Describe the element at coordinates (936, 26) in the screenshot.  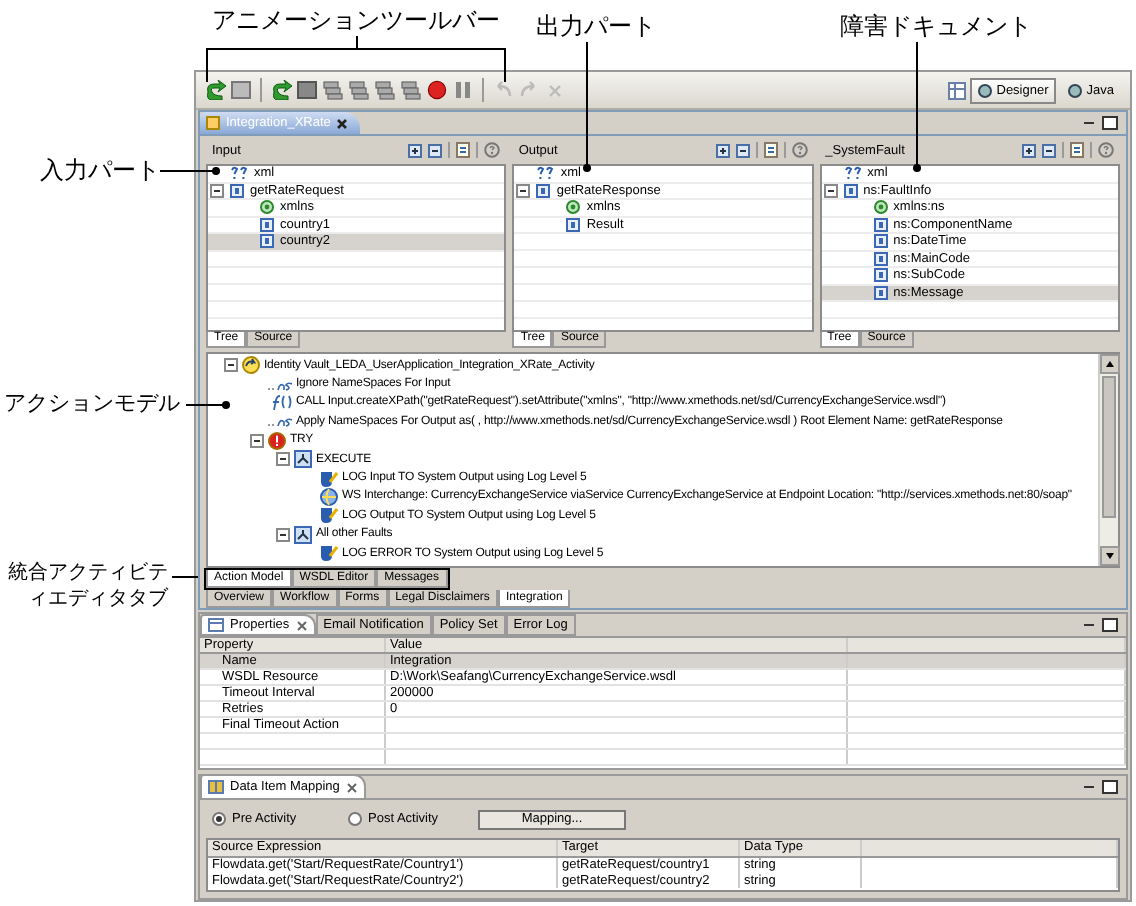
I see `callout-label: 障害ドキュメント` at that location.